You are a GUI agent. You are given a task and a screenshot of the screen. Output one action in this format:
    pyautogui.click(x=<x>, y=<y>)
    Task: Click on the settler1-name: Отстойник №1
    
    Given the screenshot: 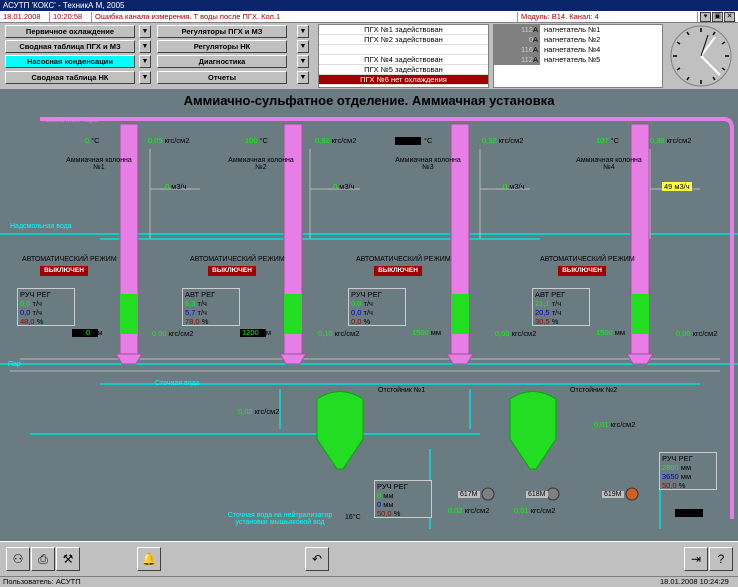 What is the action you would take?
    pyautogui.click(x=402, y=390)
    